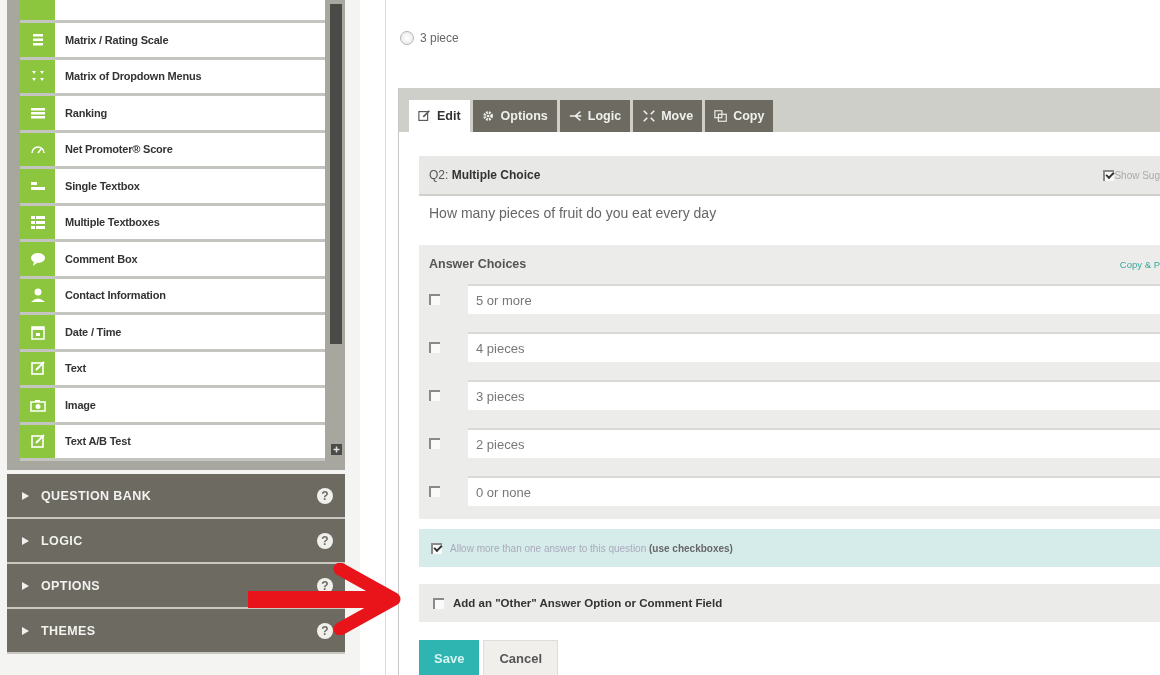  Describe the element at coordinates (336, 449) in the screenshot. I see `plus-icon` at that location.